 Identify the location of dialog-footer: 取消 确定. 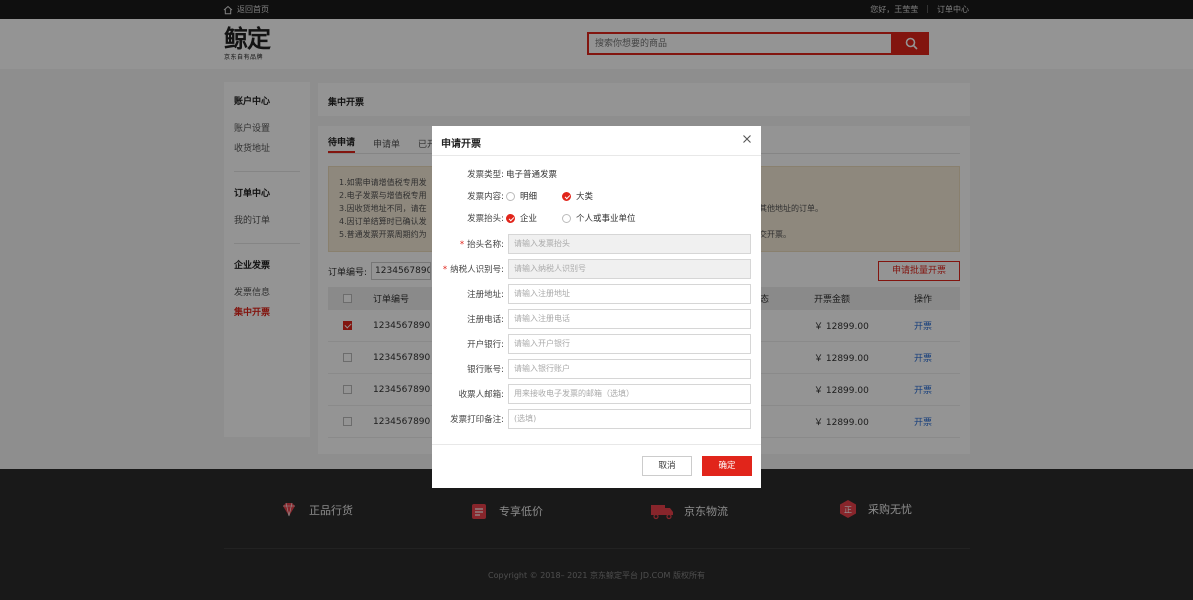
(596, 466).